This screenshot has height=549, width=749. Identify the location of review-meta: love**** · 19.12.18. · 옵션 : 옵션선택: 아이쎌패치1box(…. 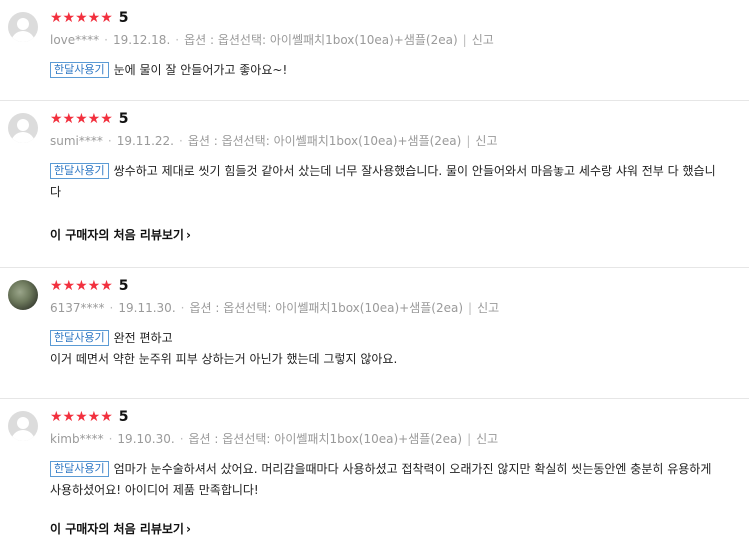
(272, 40).